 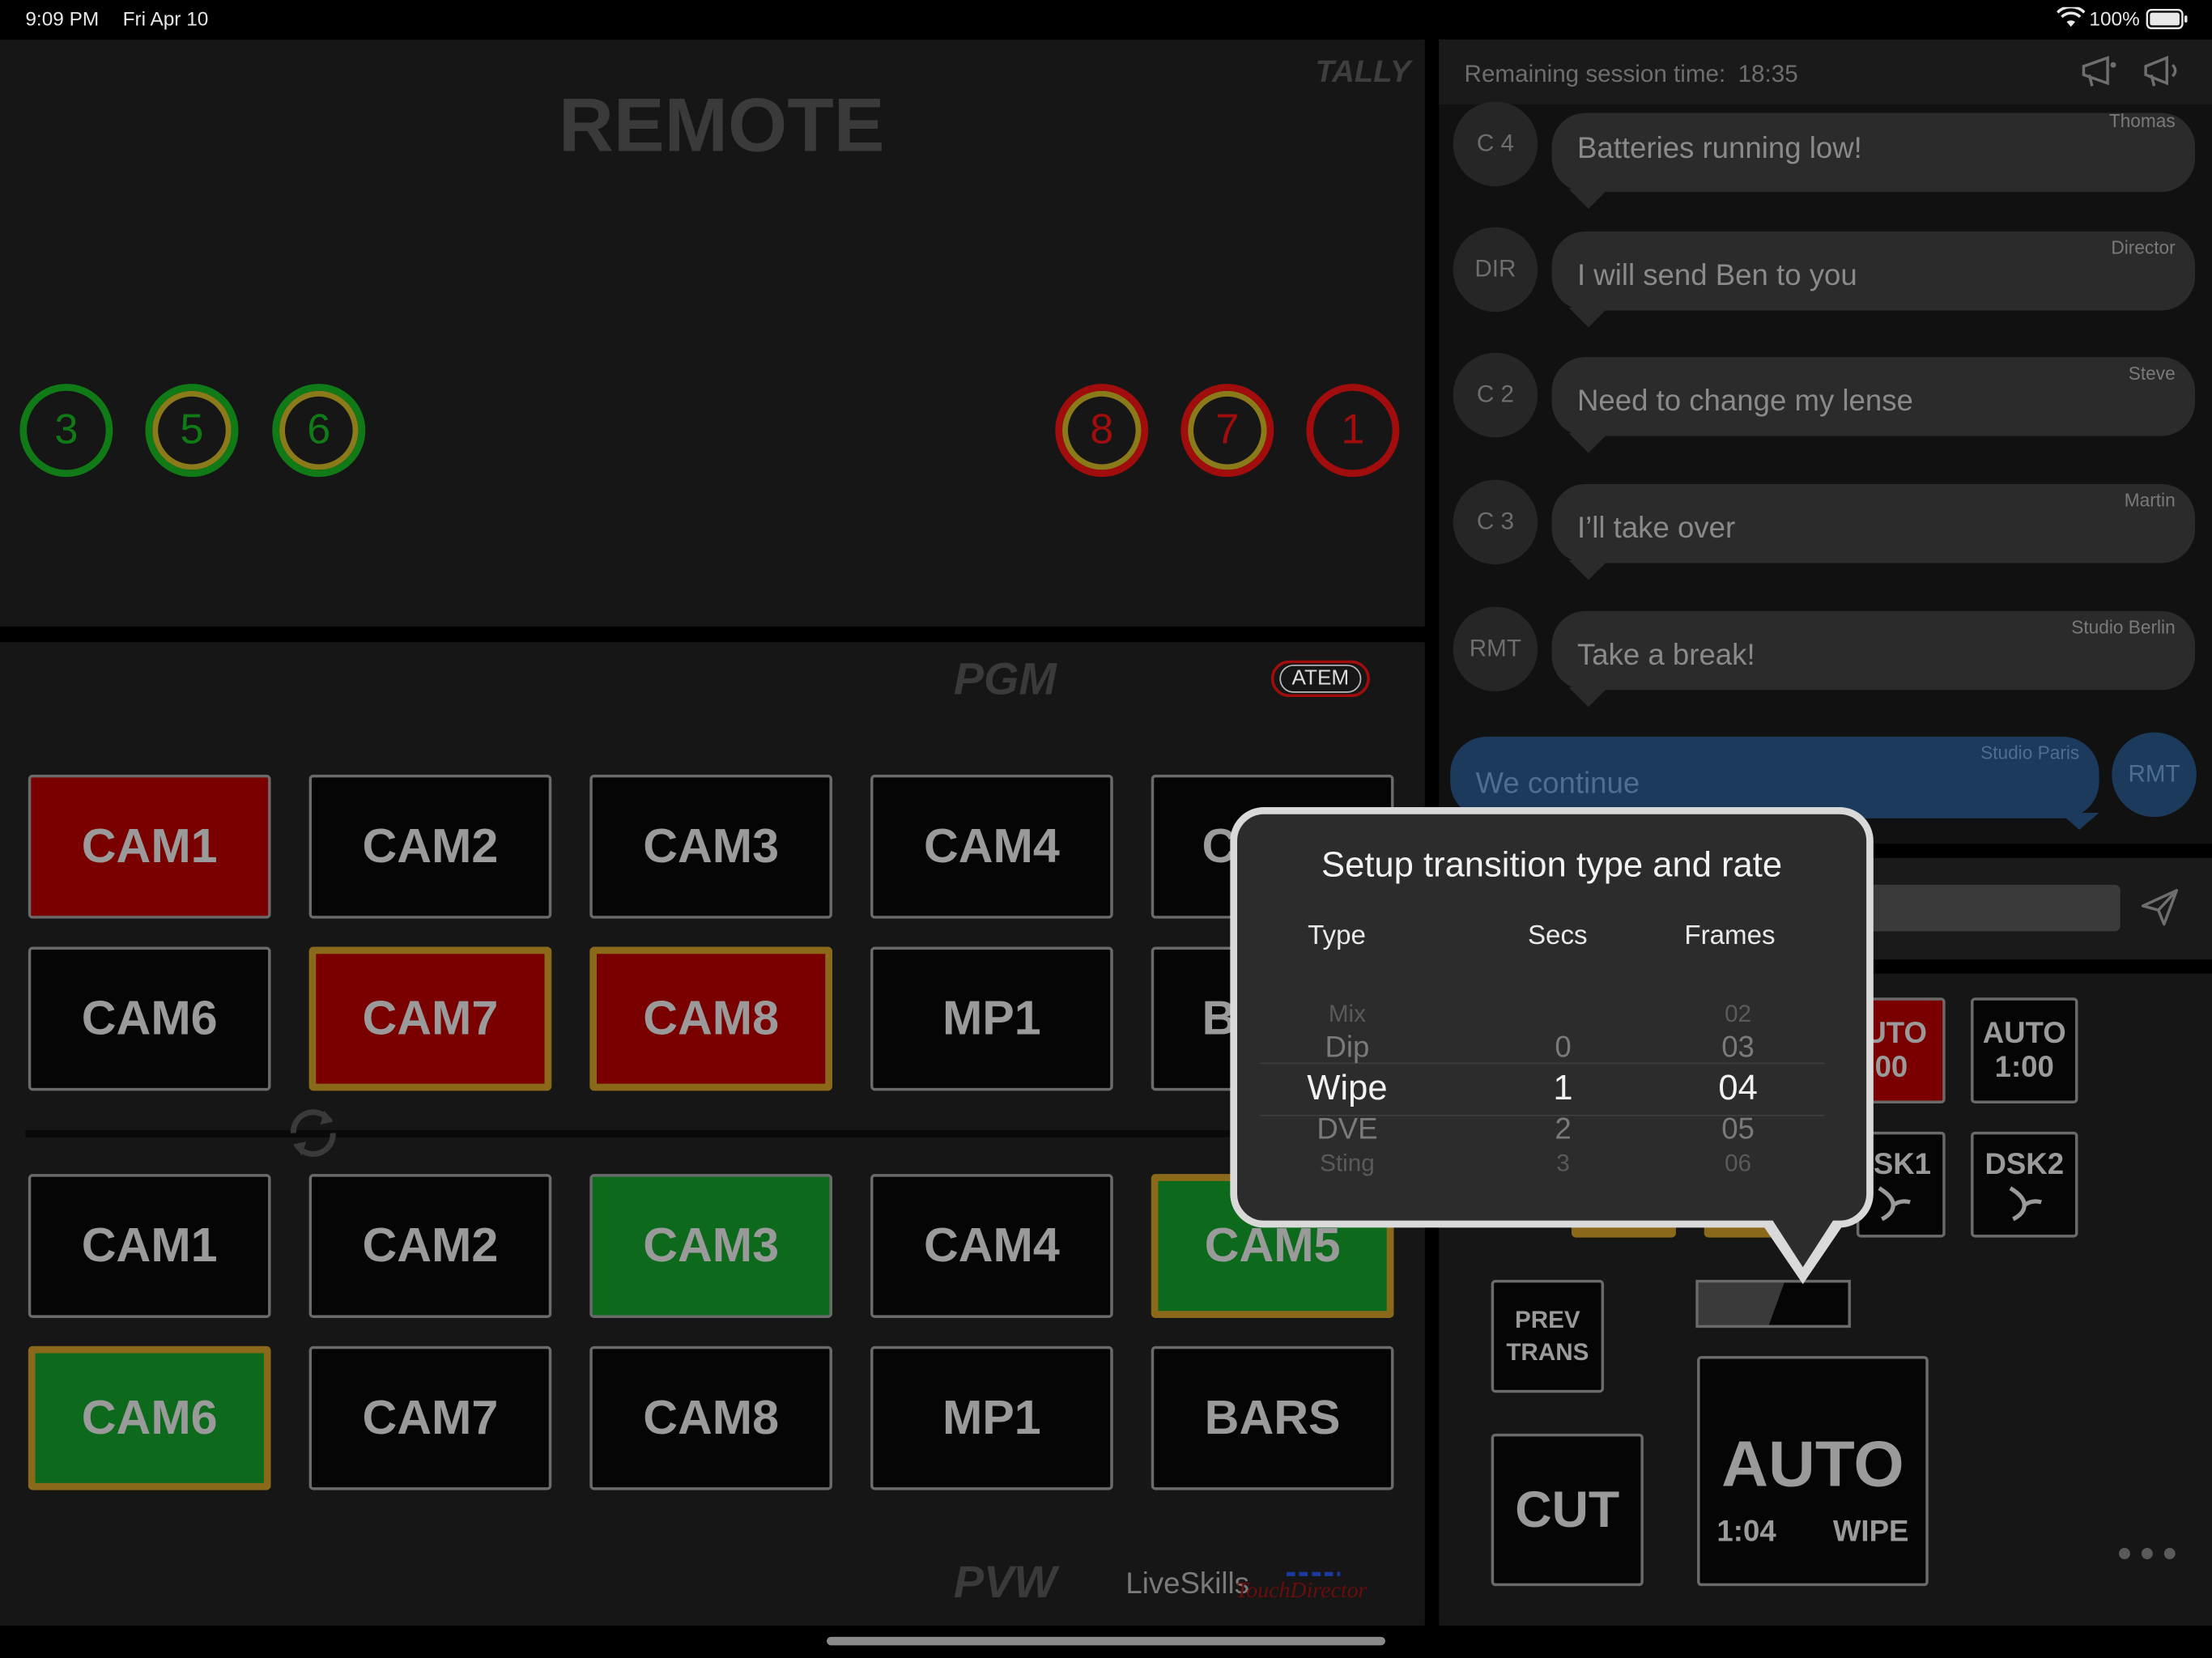 I want to click on avatar-c4: C 4, so click(x=1496, y=144).